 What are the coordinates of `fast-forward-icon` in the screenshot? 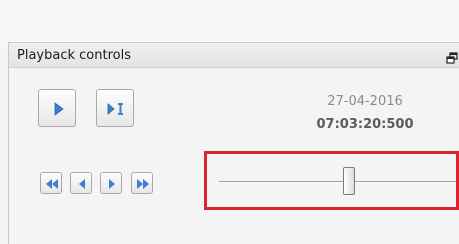 It's located at (143, 184).